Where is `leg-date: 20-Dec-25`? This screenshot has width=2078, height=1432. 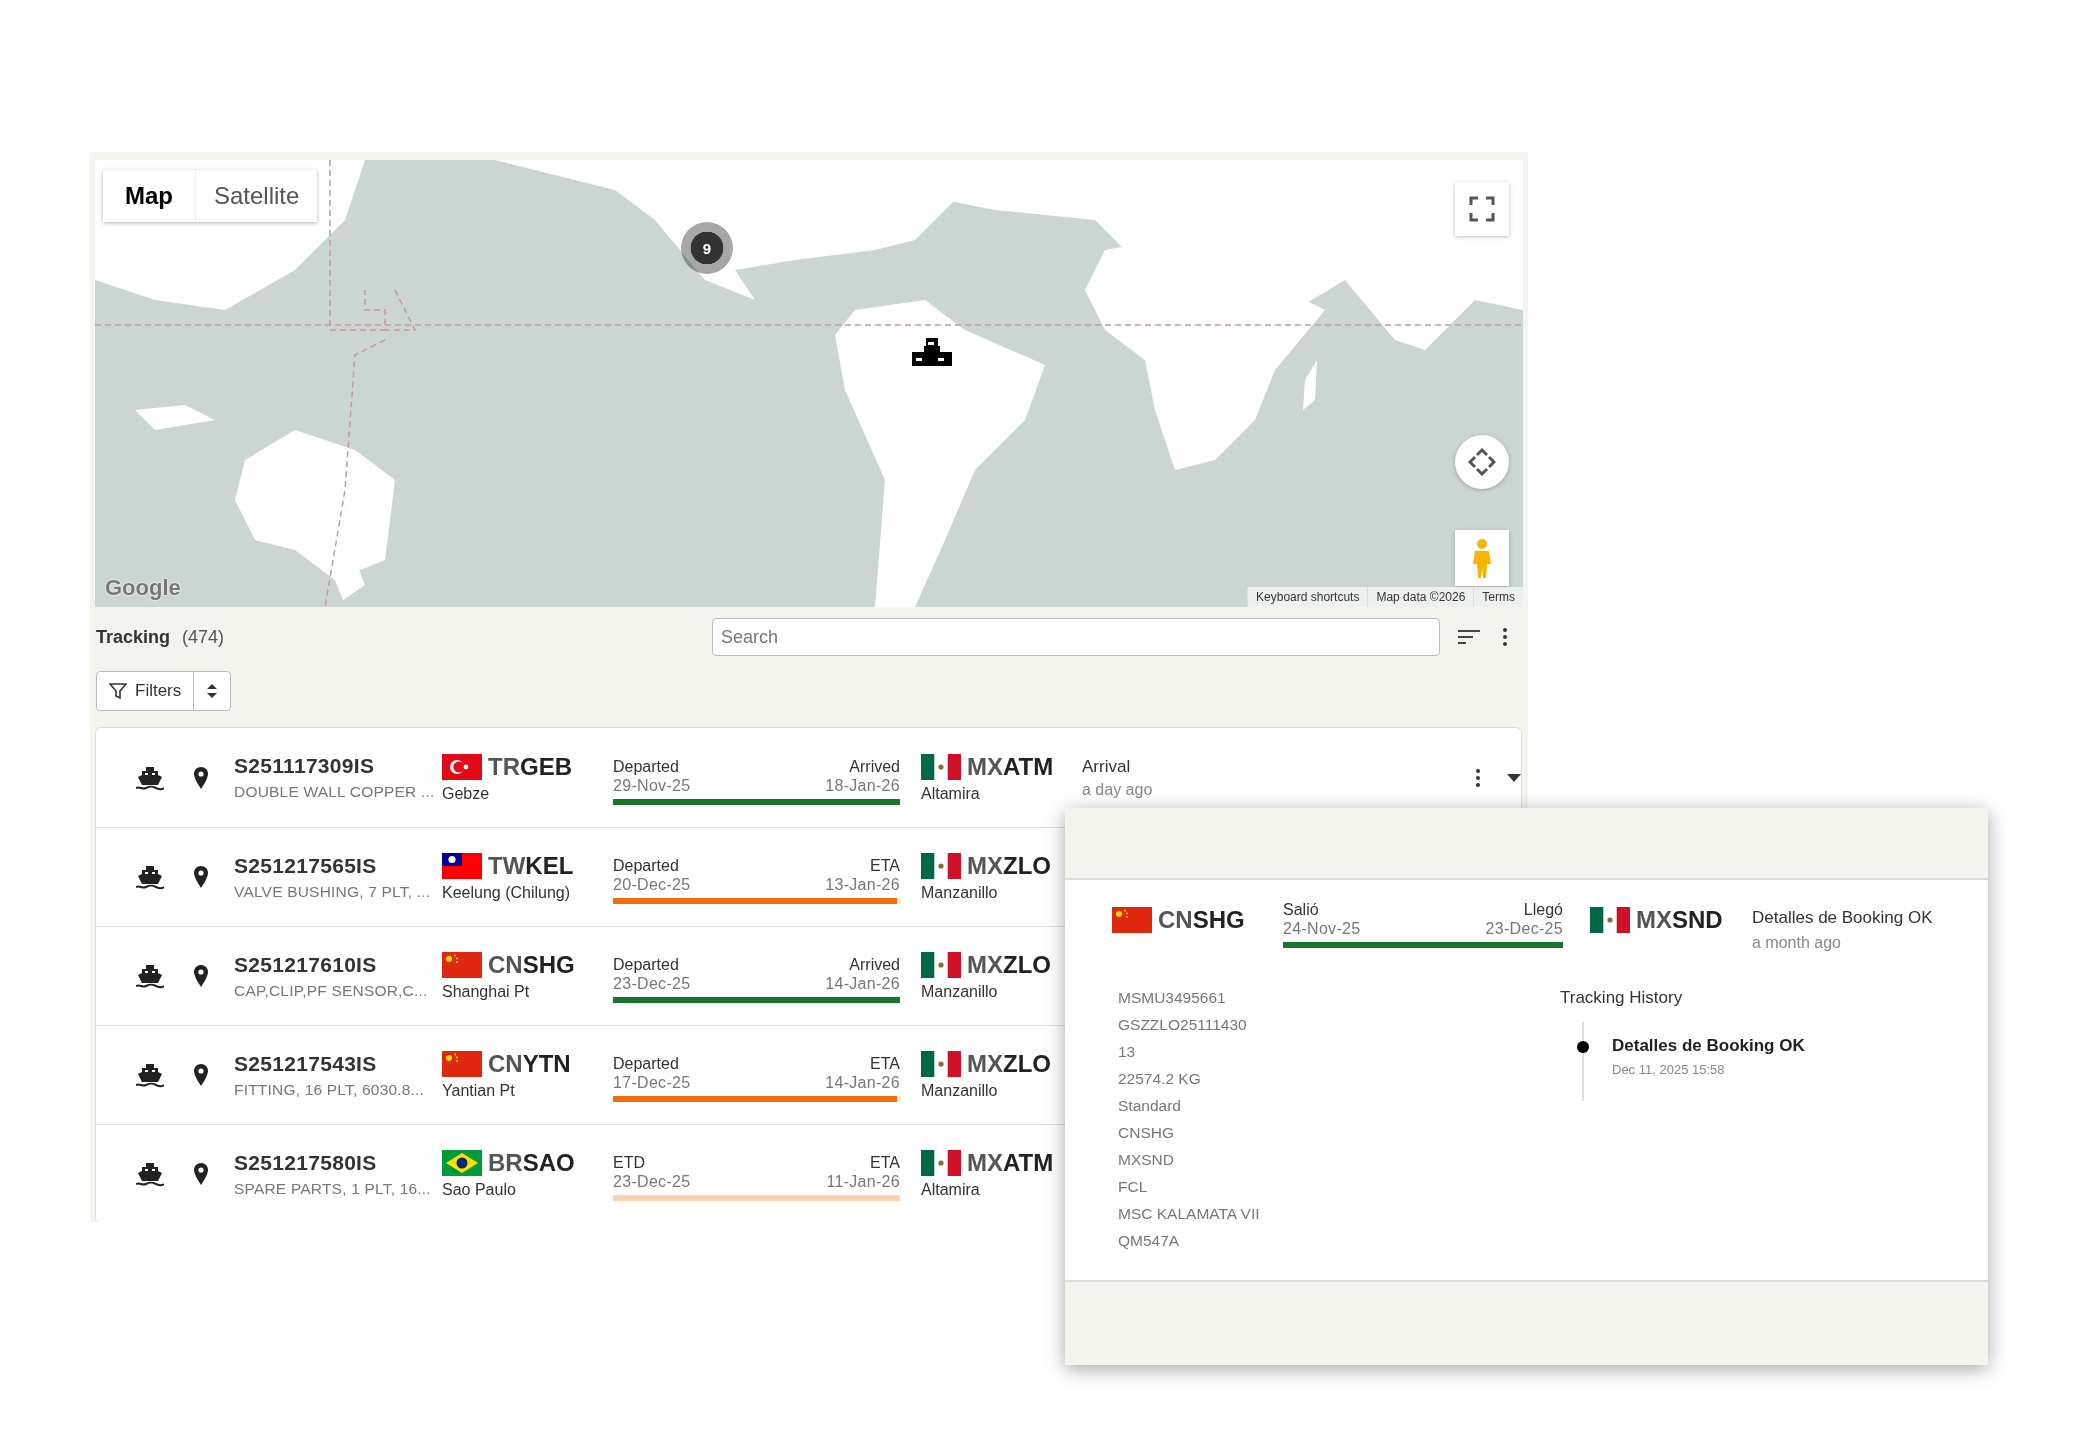
leg-date: 20-Dec-25 is located at coordinates (652, 884).